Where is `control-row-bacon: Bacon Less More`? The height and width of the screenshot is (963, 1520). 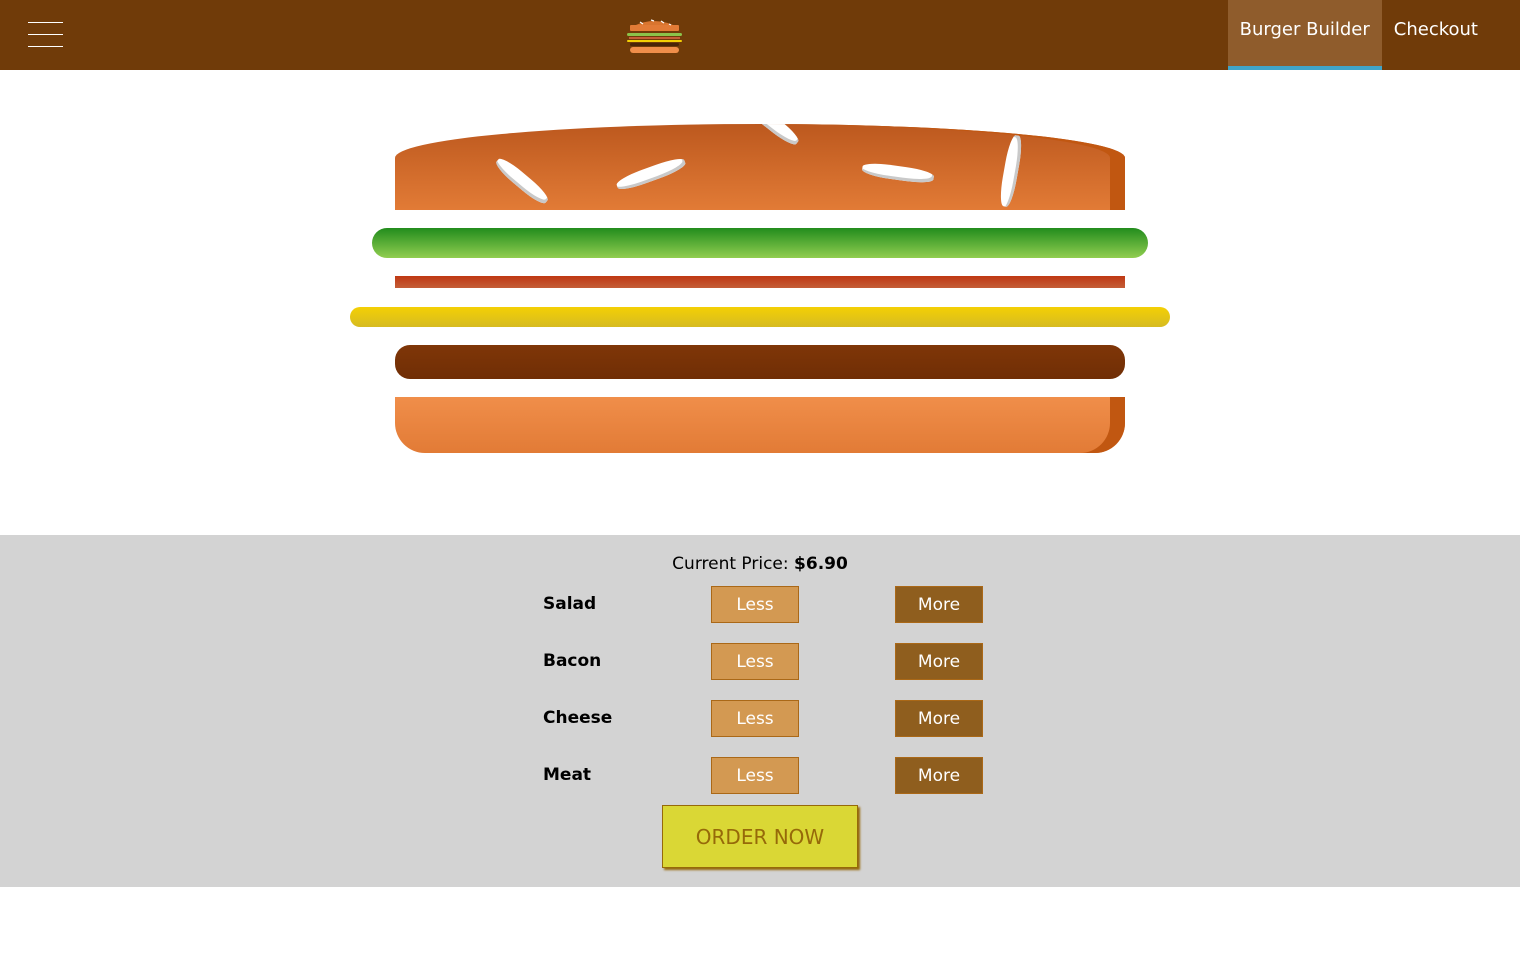 control-row-bacon: Bacon Less More is located at coordinates (763, 661).